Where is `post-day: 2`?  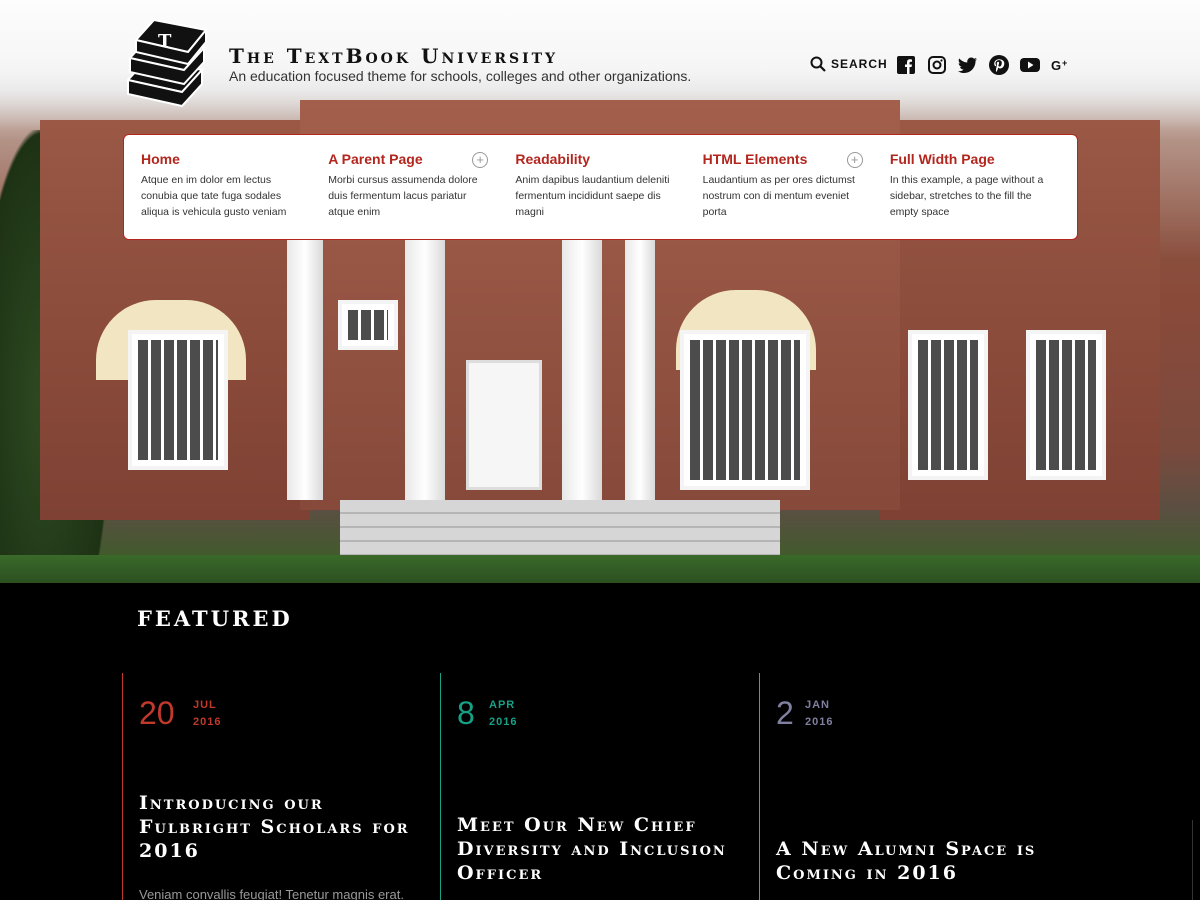 post-day: 2 is located at coordinates (785, 713).